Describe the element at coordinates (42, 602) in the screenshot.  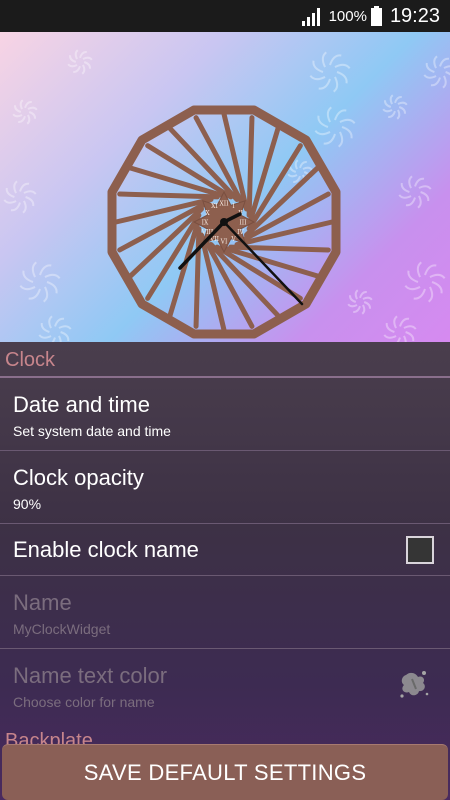
I see `item-title: Name` at that location.